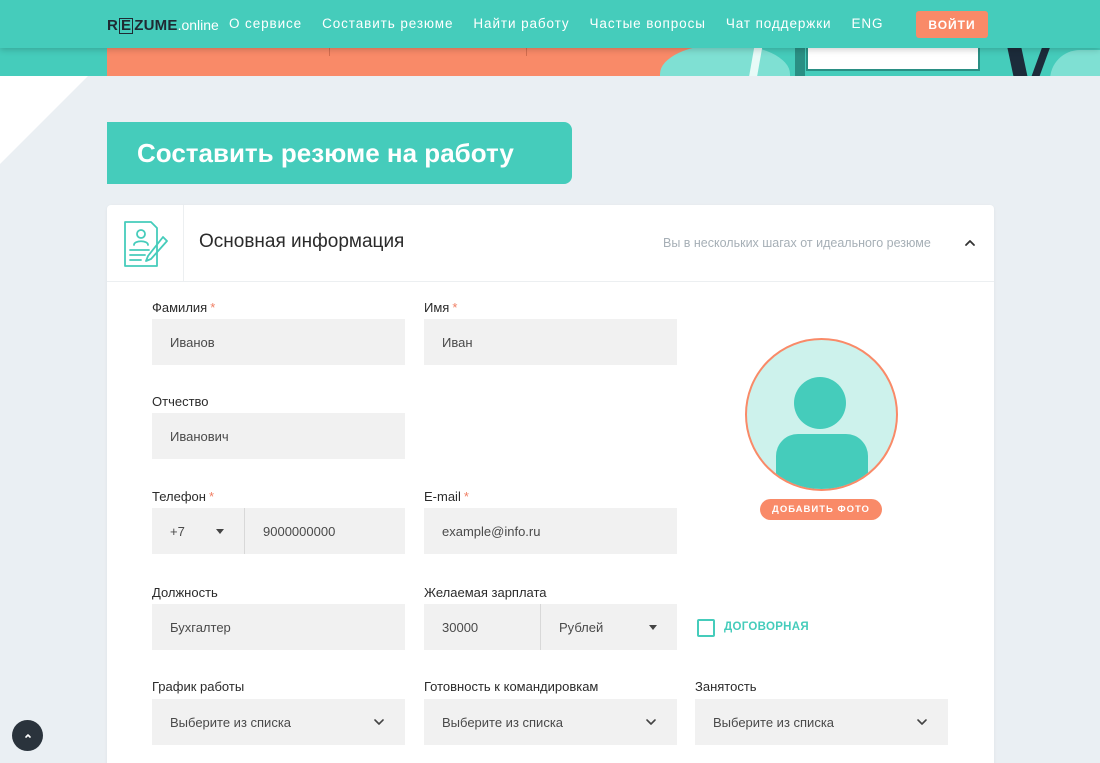  What do you see at coordinates (278, 342) in the screenshot?
I see `last-name-input: Иванов` at bounding box center [278, 342].